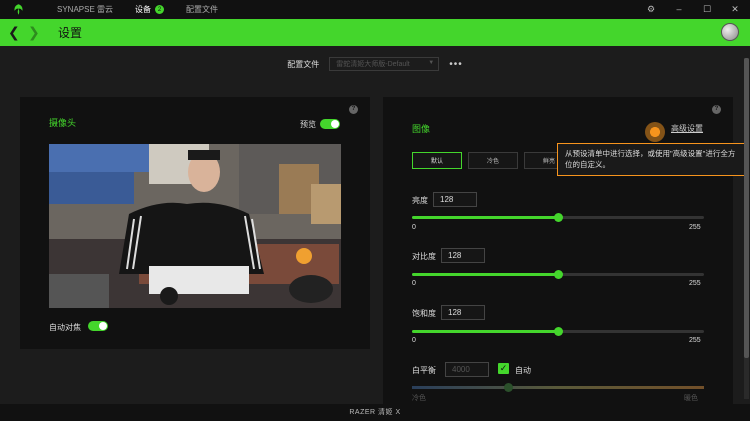  I want to click on saturation-slider, so click(558, 331).